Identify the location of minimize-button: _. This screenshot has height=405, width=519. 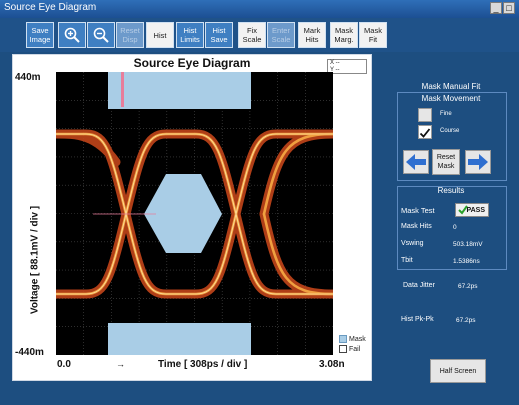
(496, 8).